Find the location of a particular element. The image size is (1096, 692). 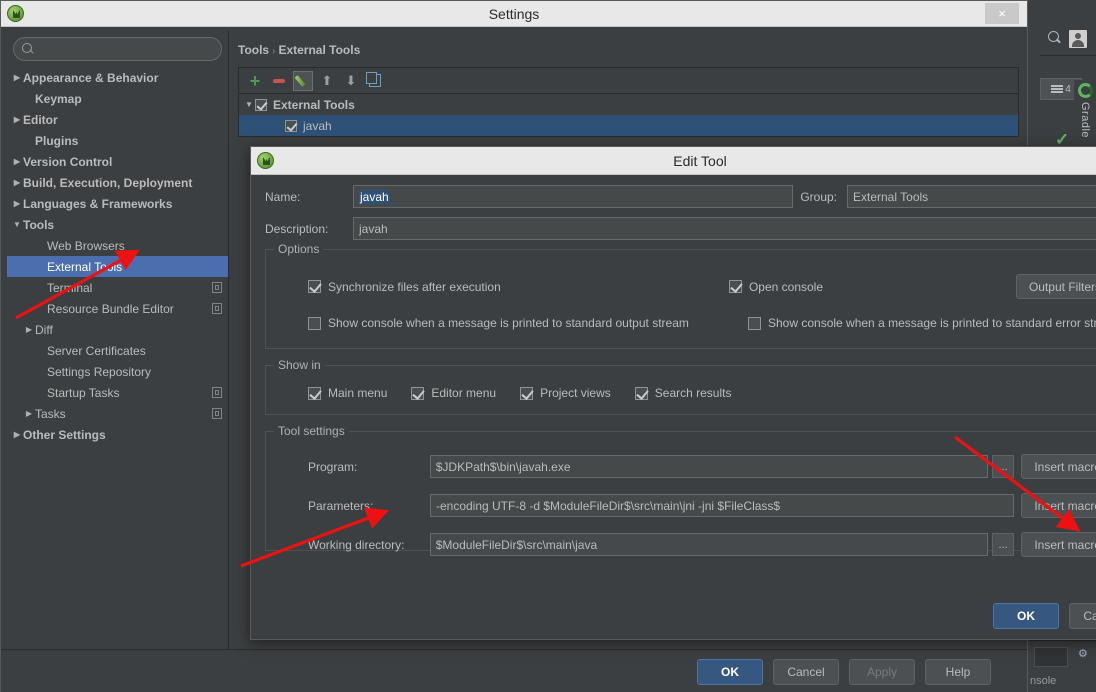

settings-ok-button: OK is located at coordinates (730, 671).